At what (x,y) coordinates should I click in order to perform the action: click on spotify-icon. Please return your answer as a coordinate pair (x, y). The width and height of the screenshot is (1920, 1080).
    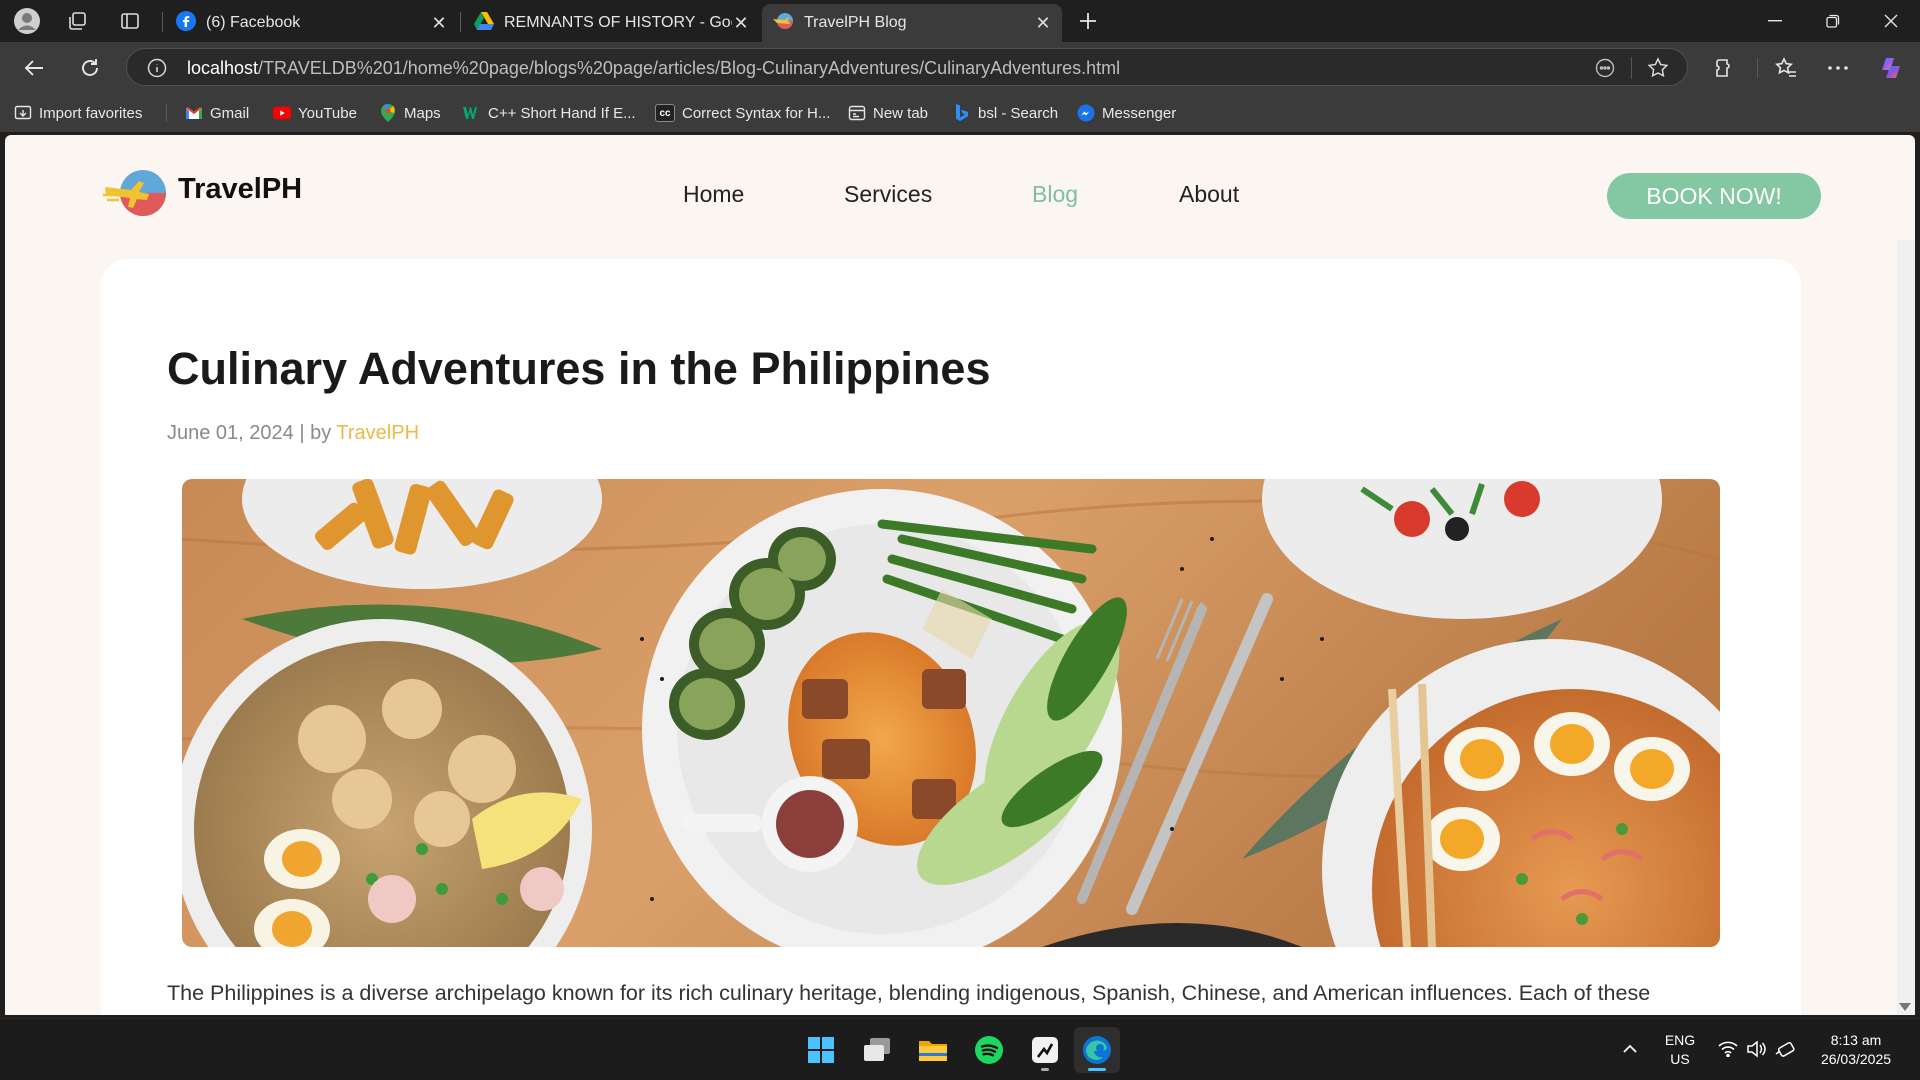
    Looking at the image, I should click on (989, 1050).